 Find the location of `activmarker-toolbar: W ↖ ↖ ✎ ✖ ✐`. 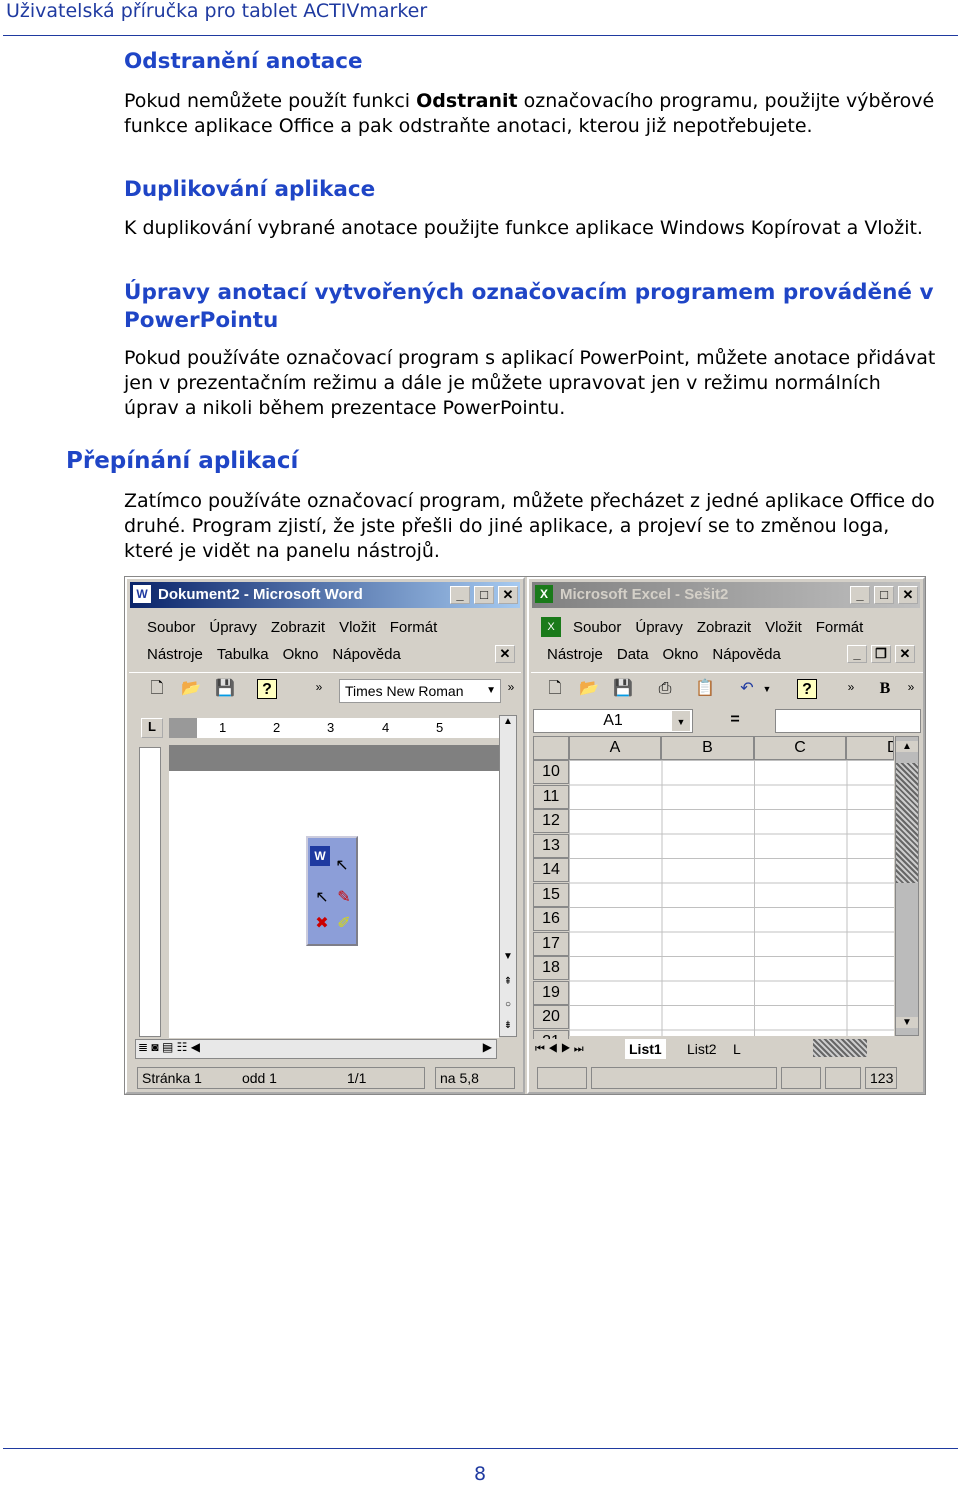

activmarker-toolbar: W ↖ ↖ ✎ ✖ ✐ is located at coordinates (332, 891).